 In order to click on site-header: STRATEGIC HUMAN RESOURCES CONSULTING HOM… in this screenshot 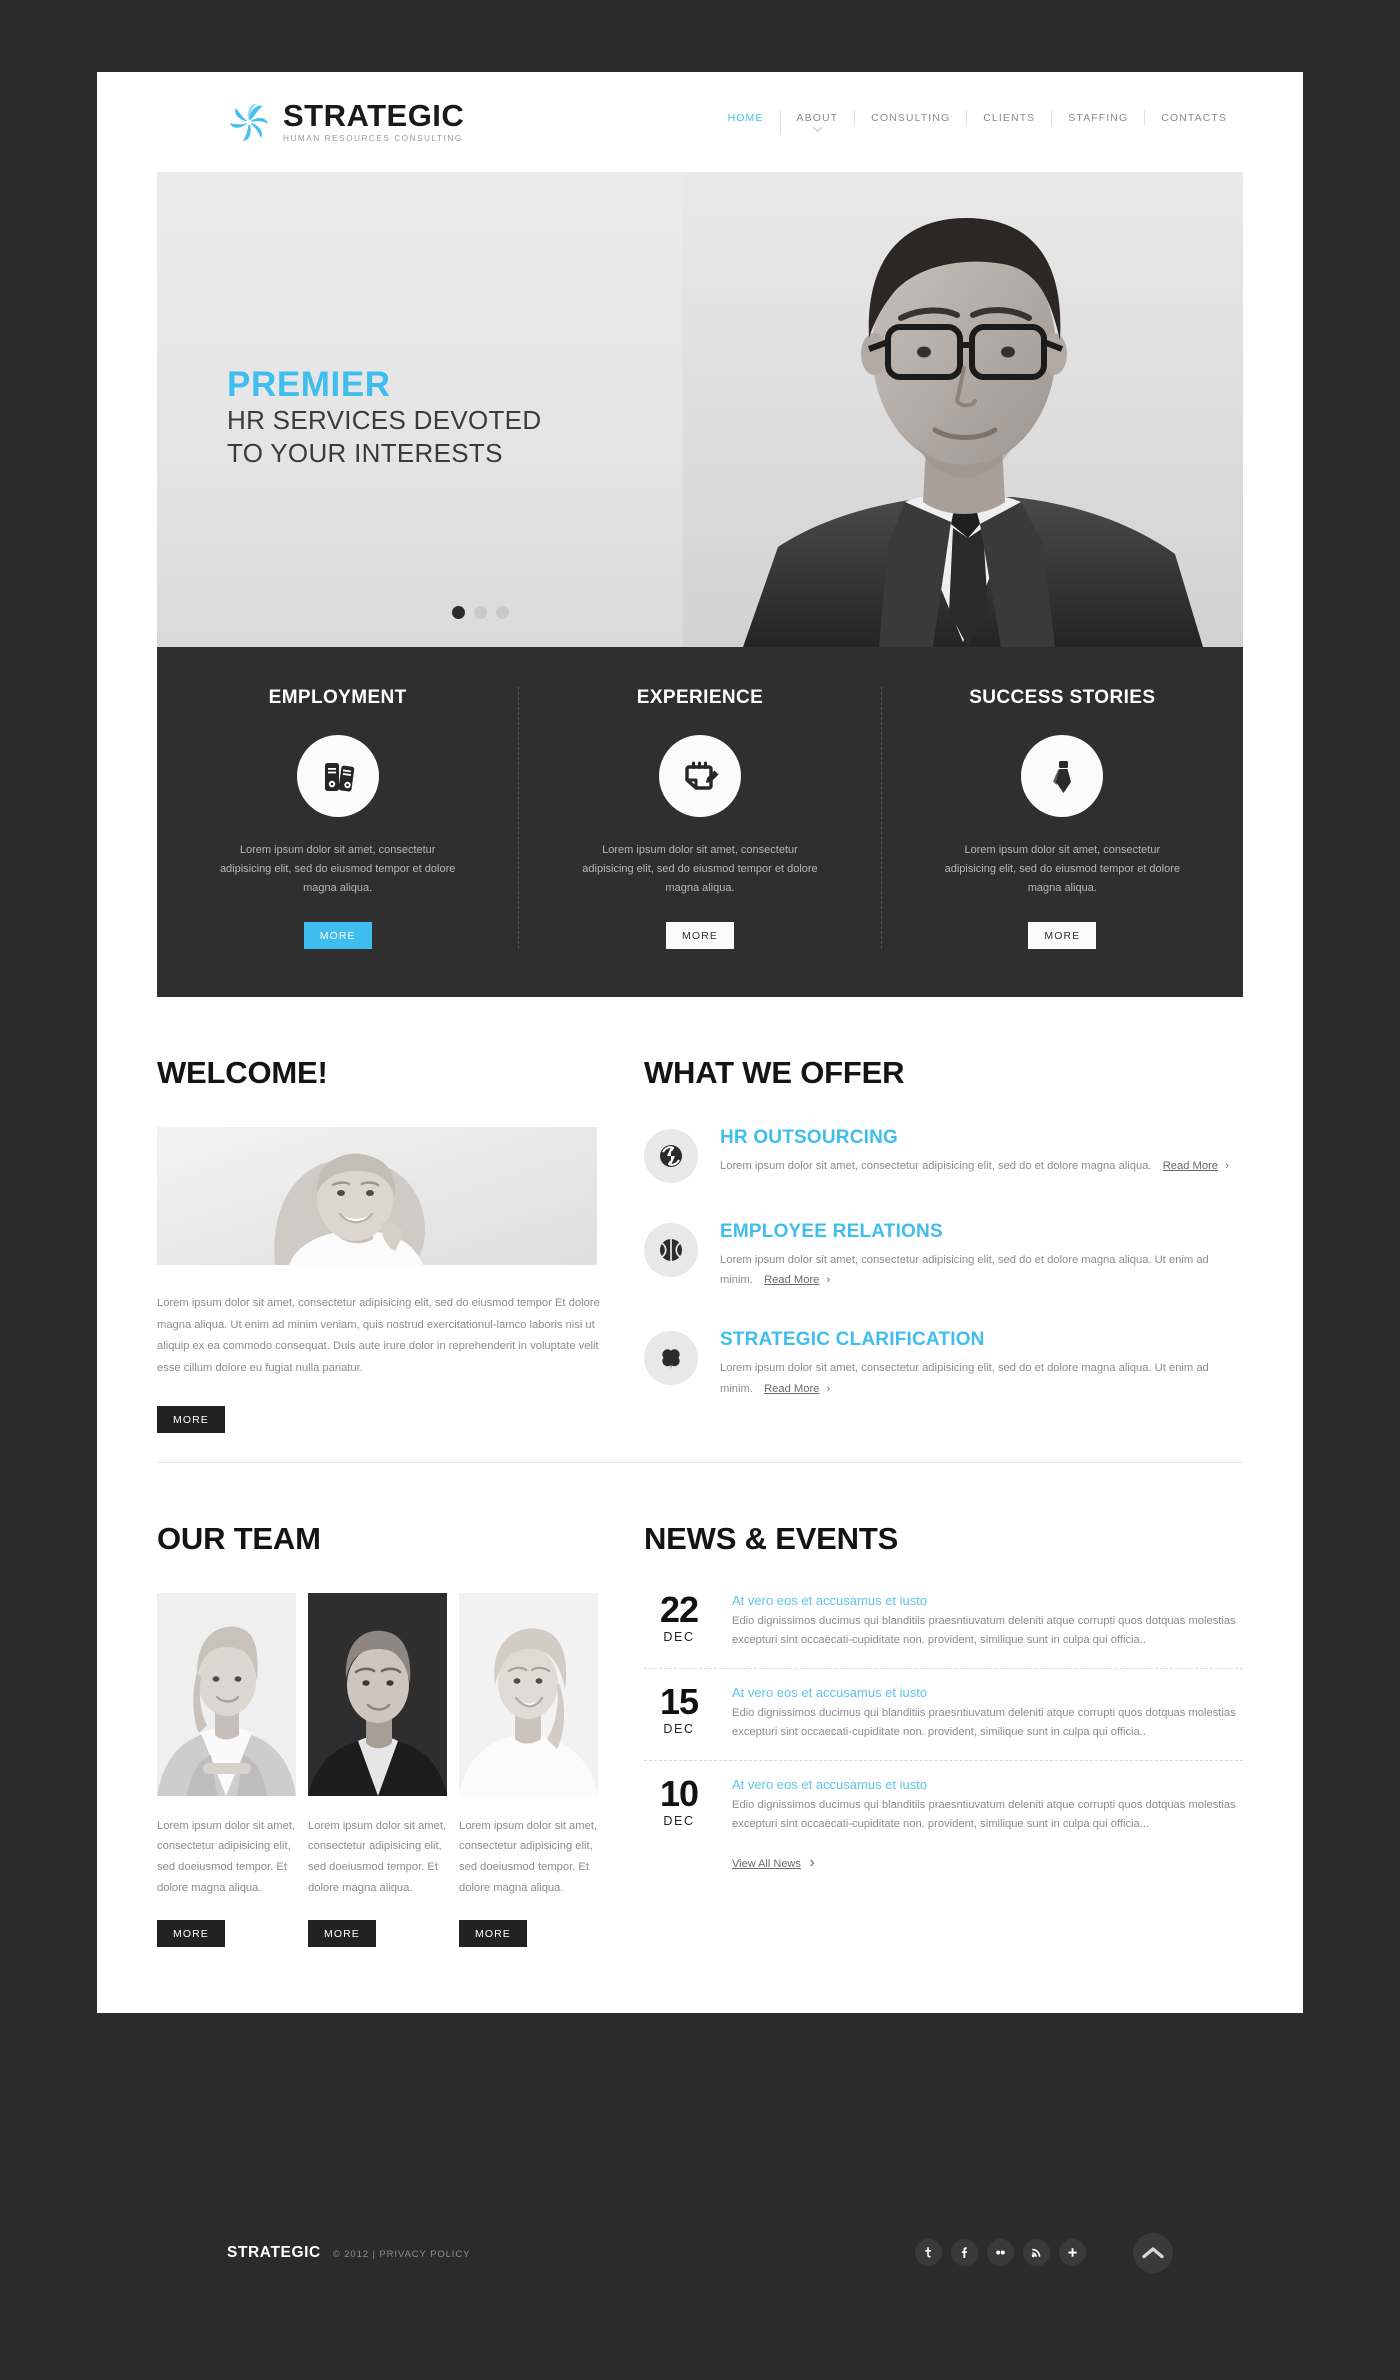, I will do `click(700, 122)`.